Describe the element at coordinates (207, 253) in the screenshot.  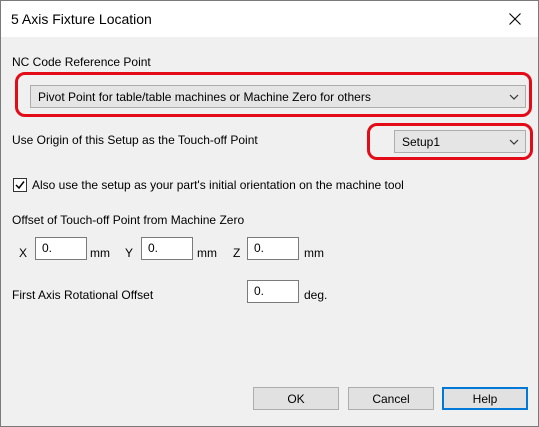
I see `y-unit-label: mm` at that location.